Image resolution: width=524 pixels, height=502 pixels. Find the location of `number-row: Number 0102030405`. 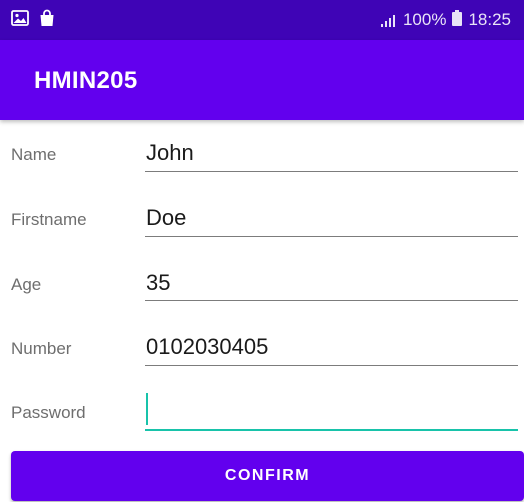

number-row: Number 0102030405 is located at coordinates (262, 354).